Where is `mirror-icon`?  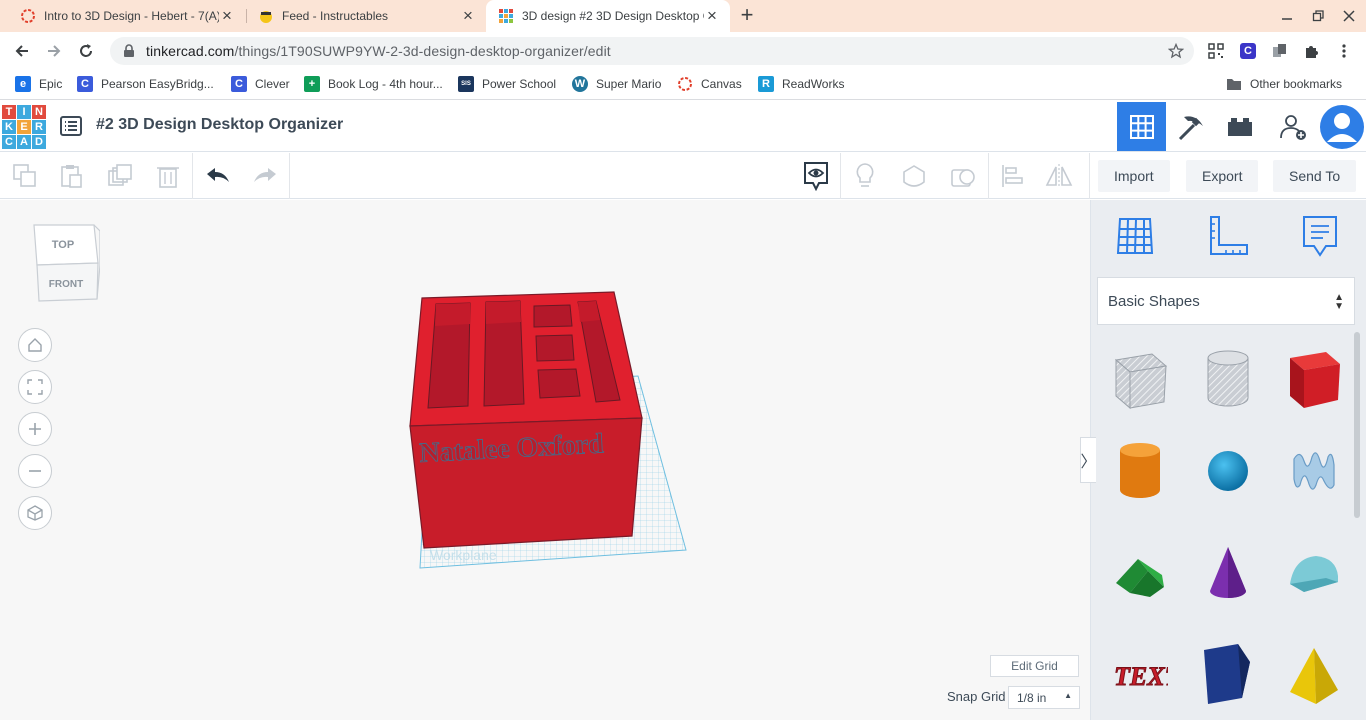 mirror-icon is located at coordinates (1059, 176).